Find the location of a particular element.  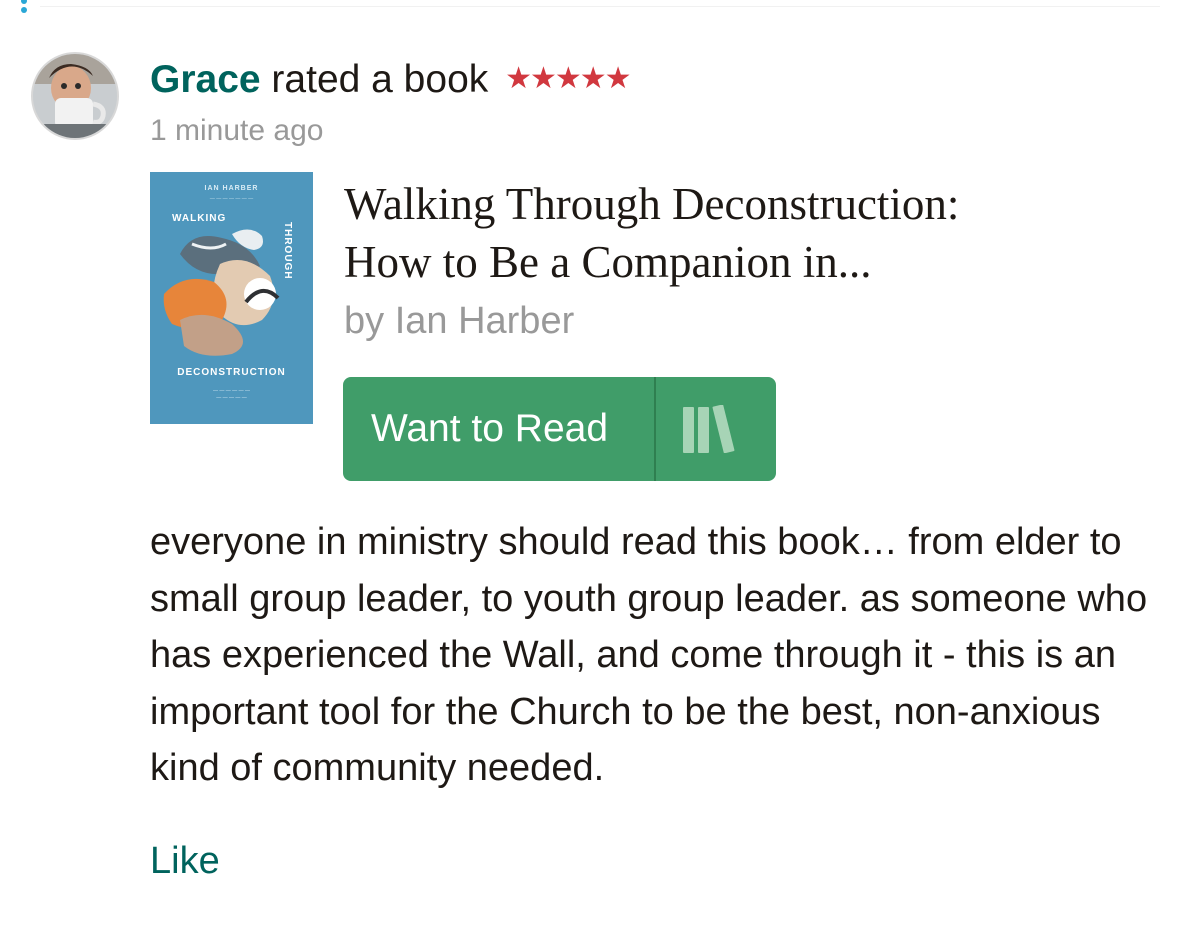

shelf-dropdown-button is located at coordinates (716, 429).